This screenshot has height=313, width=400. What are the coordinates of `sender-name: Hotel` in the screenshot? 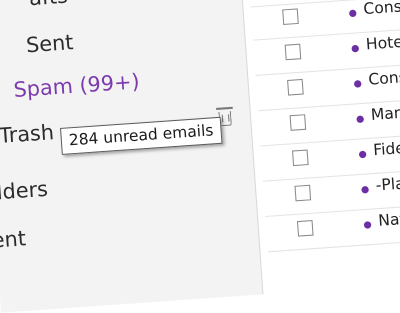 It's located at (382, 43).